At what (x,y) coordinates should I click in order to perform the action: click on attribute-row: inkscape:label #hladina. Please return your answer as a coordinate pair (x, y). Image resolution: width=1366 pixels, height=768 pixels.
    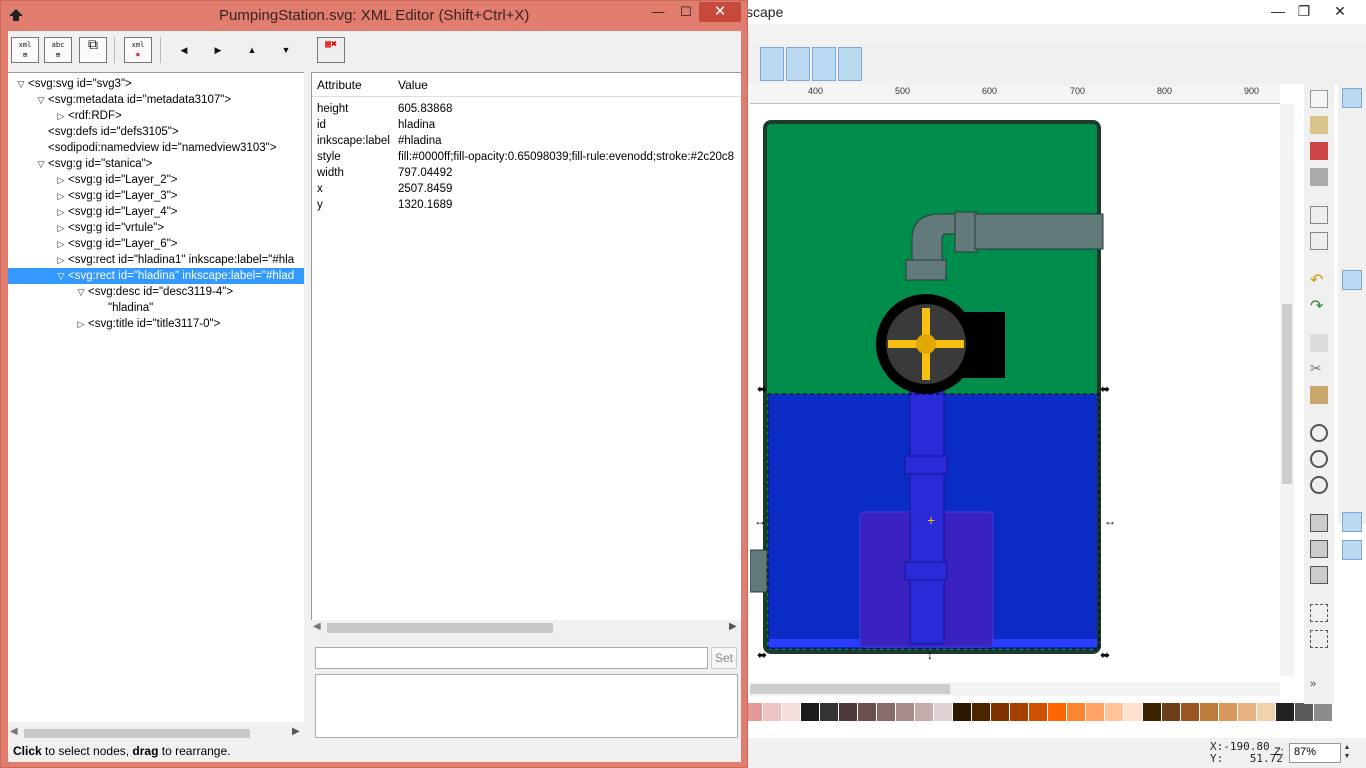
    Looking at the image, I should click on (526, 141).